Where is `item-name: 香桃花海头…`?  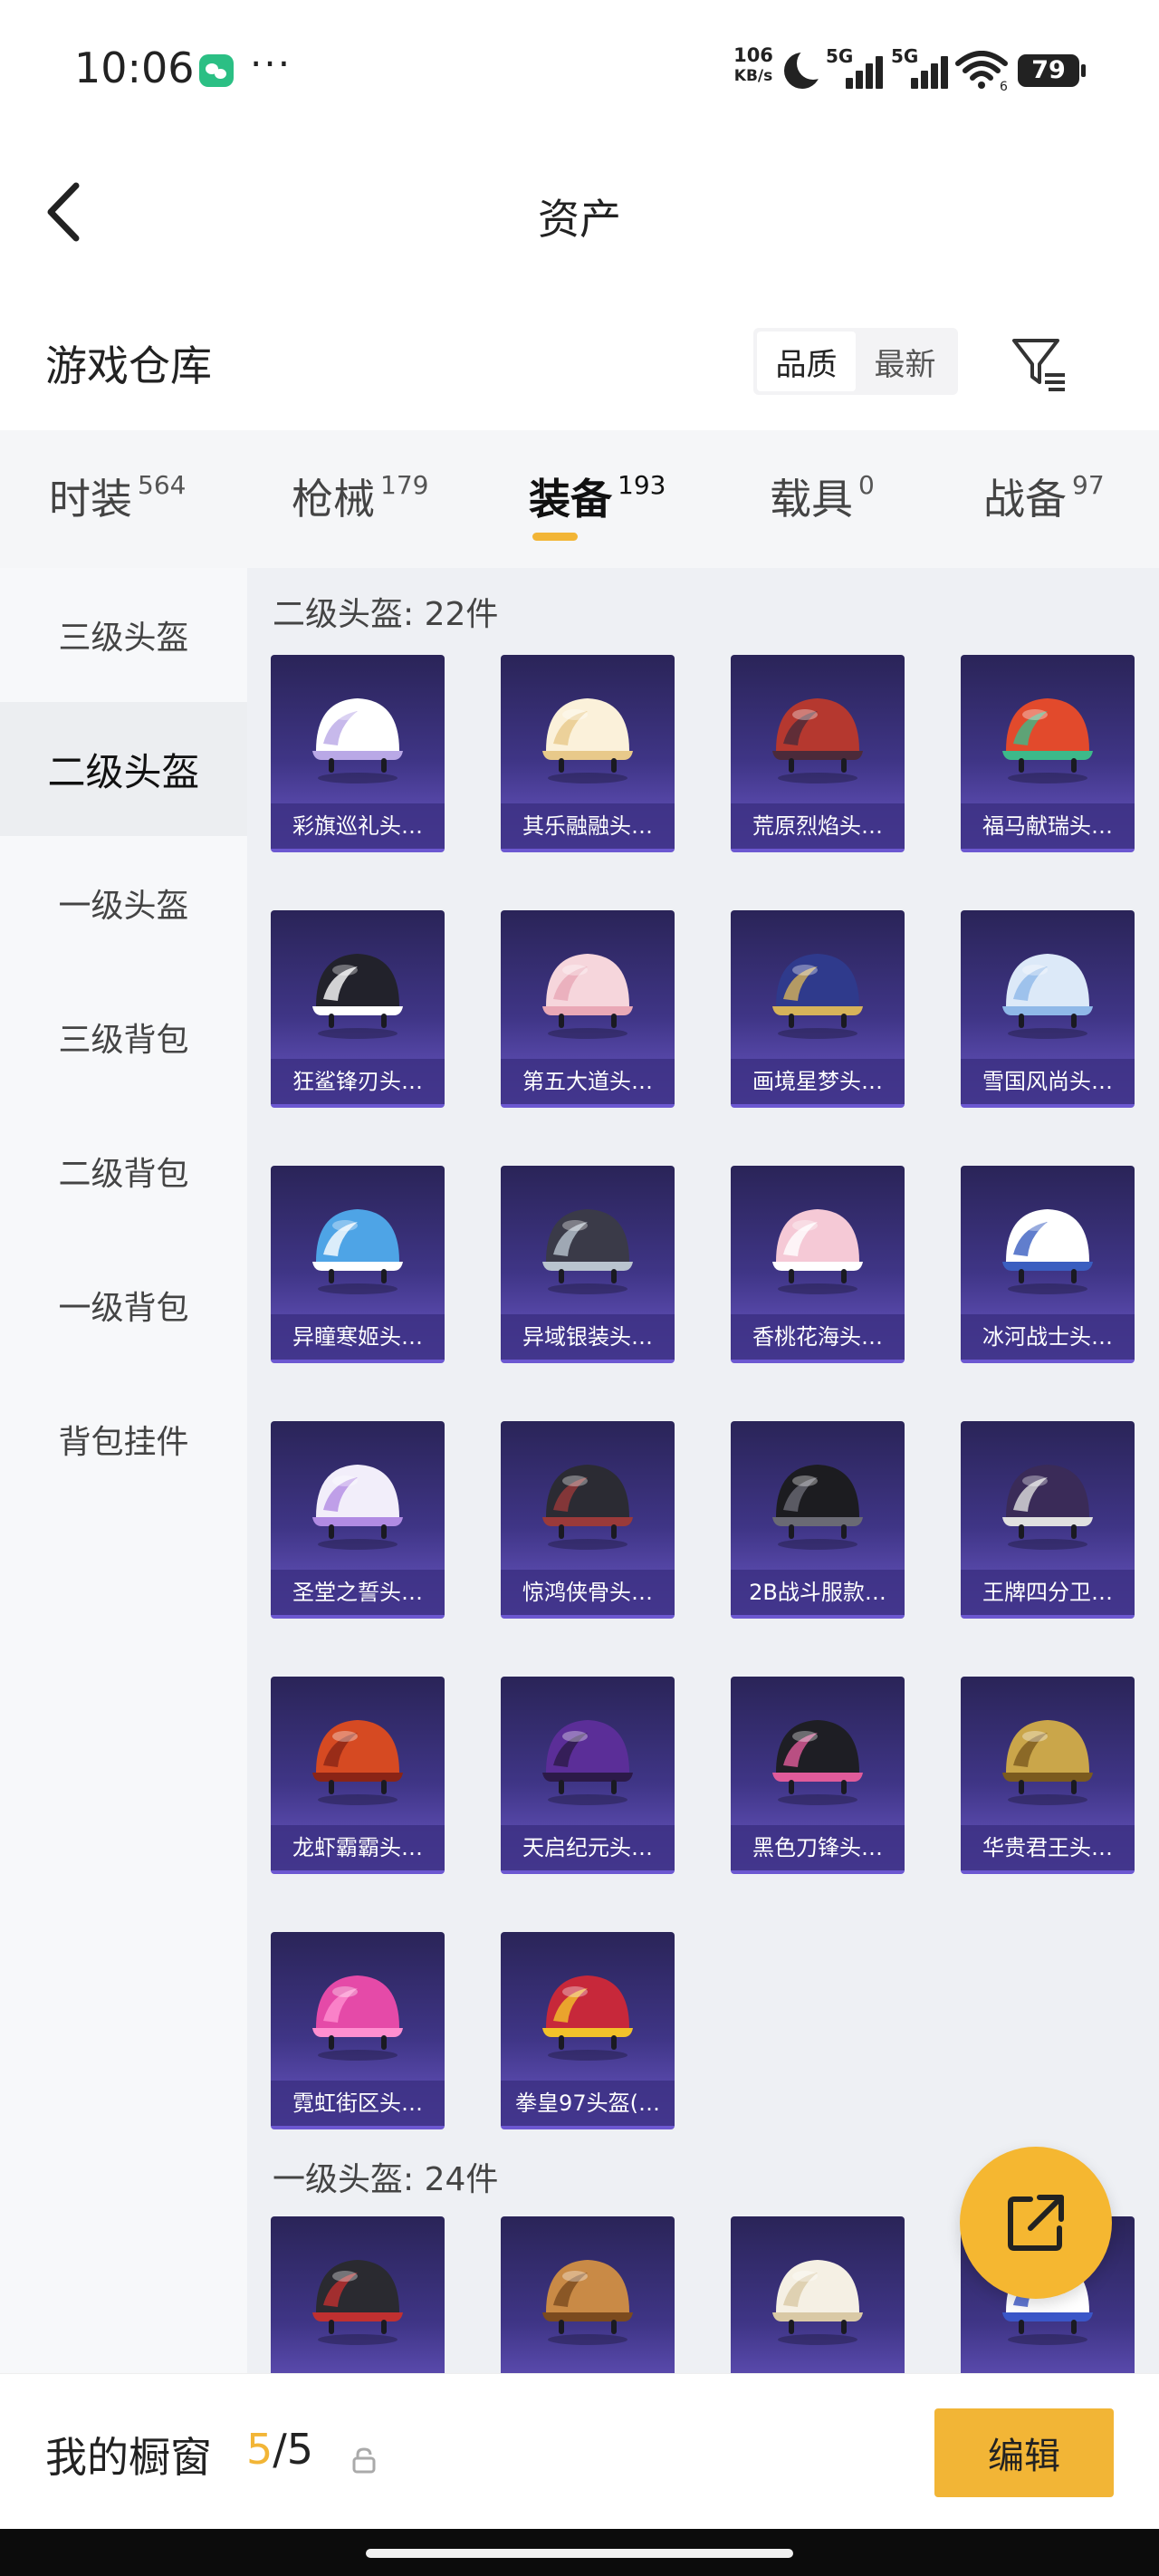 item-name: 香桃花海头… is located at coordinates (818, 1337).